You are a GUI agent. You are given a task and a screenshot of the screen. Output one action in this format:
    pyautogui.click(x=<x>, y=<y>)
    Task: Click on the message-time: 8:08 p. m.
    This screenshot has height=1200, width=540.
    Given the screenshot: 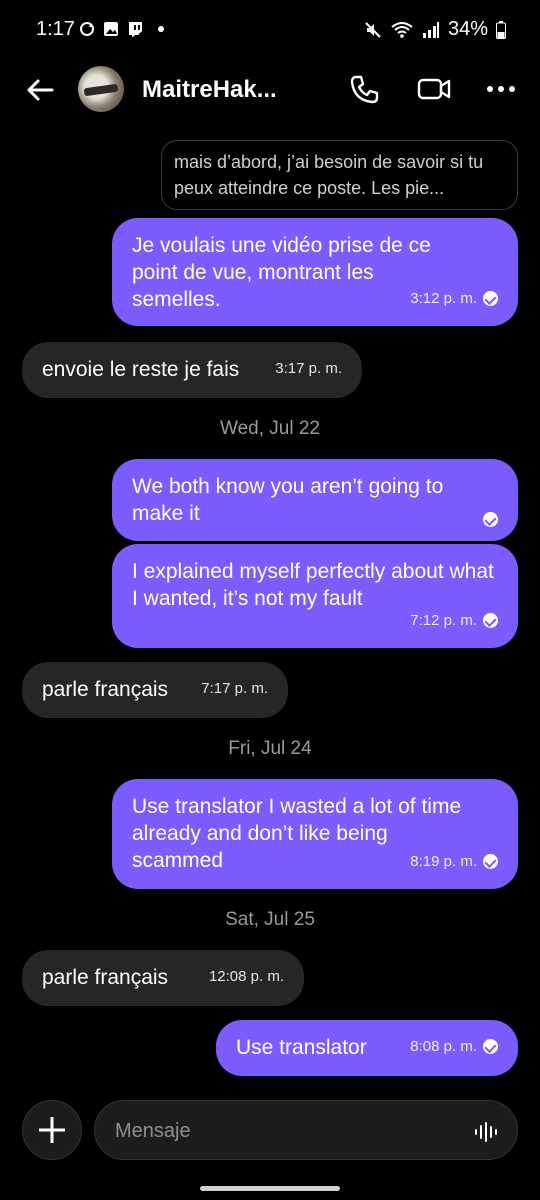 What is the action you would take?
    pyautogui.click(x=443, y=1046)
    